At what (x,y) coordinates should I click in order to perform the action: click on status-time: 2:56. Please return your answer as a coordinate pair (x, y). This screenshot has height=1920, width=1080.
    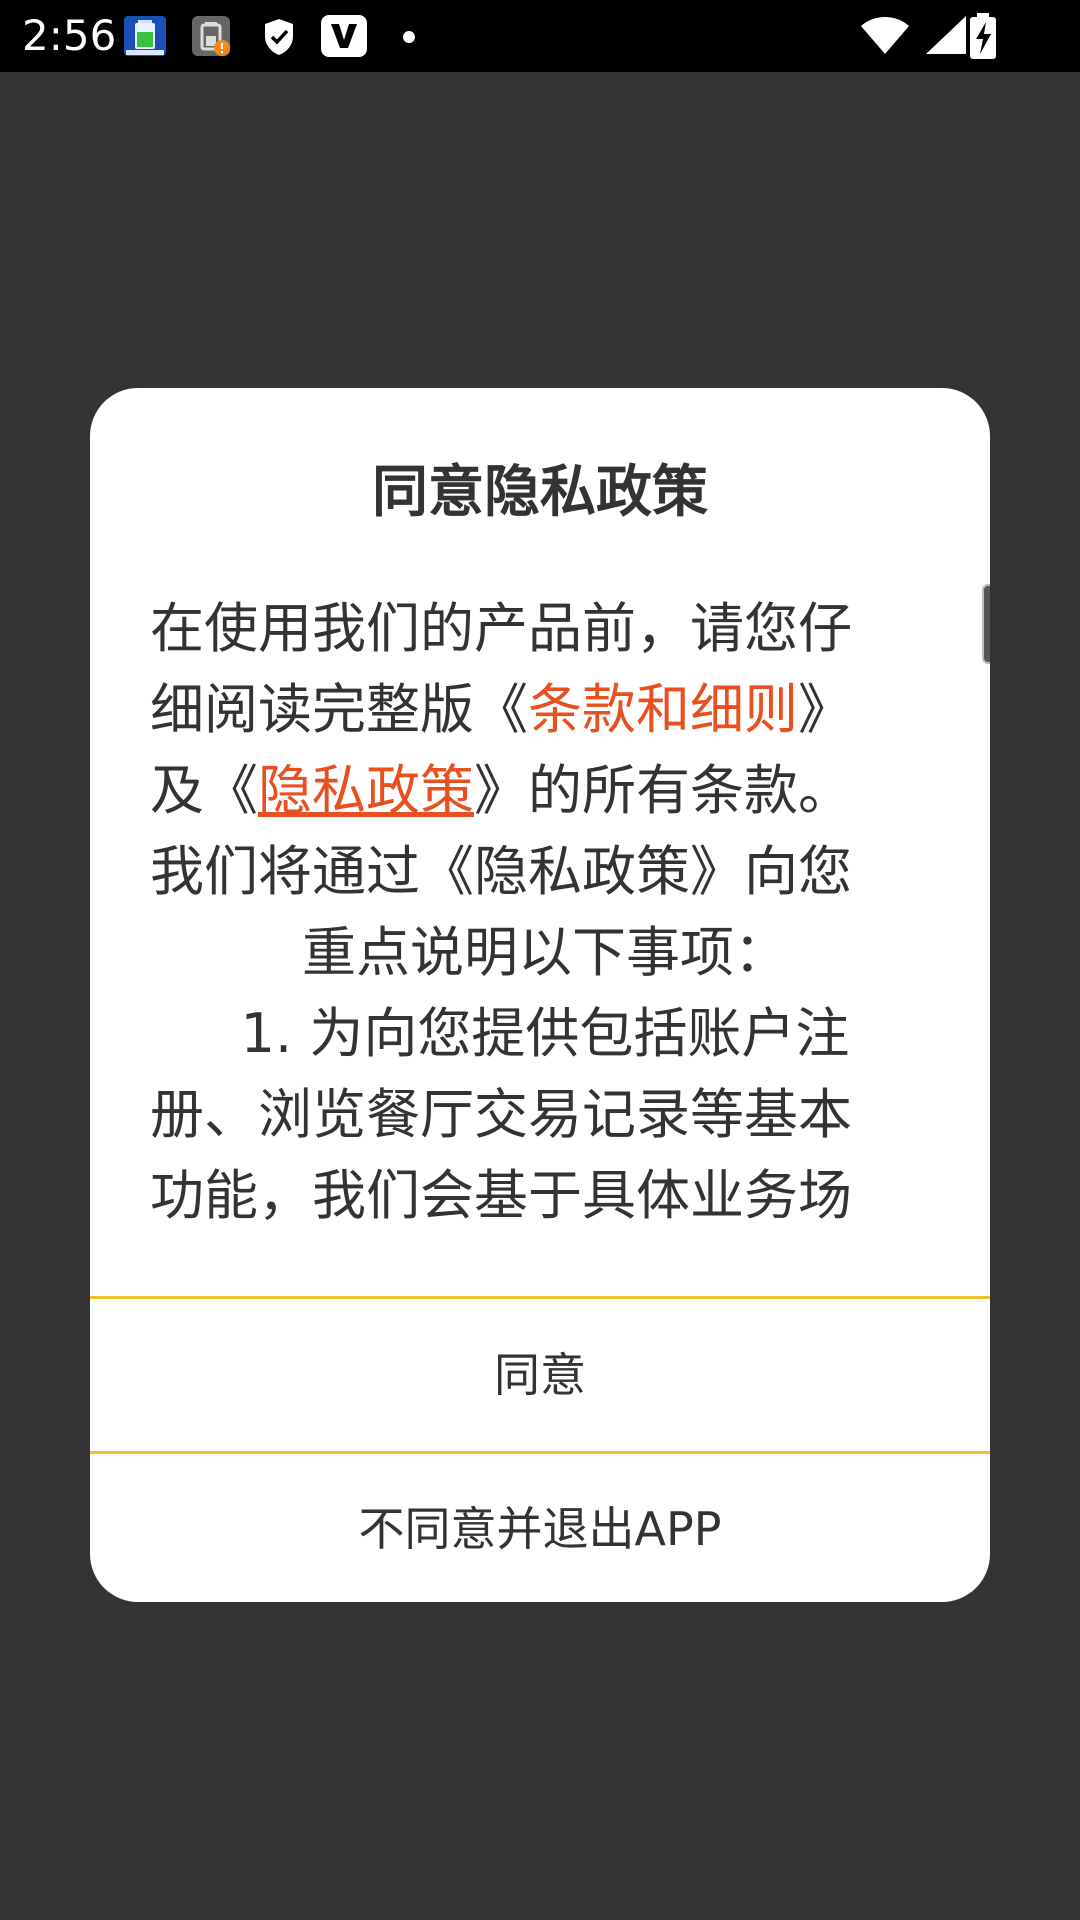
    Looking at the image, I should click on (69, 35).